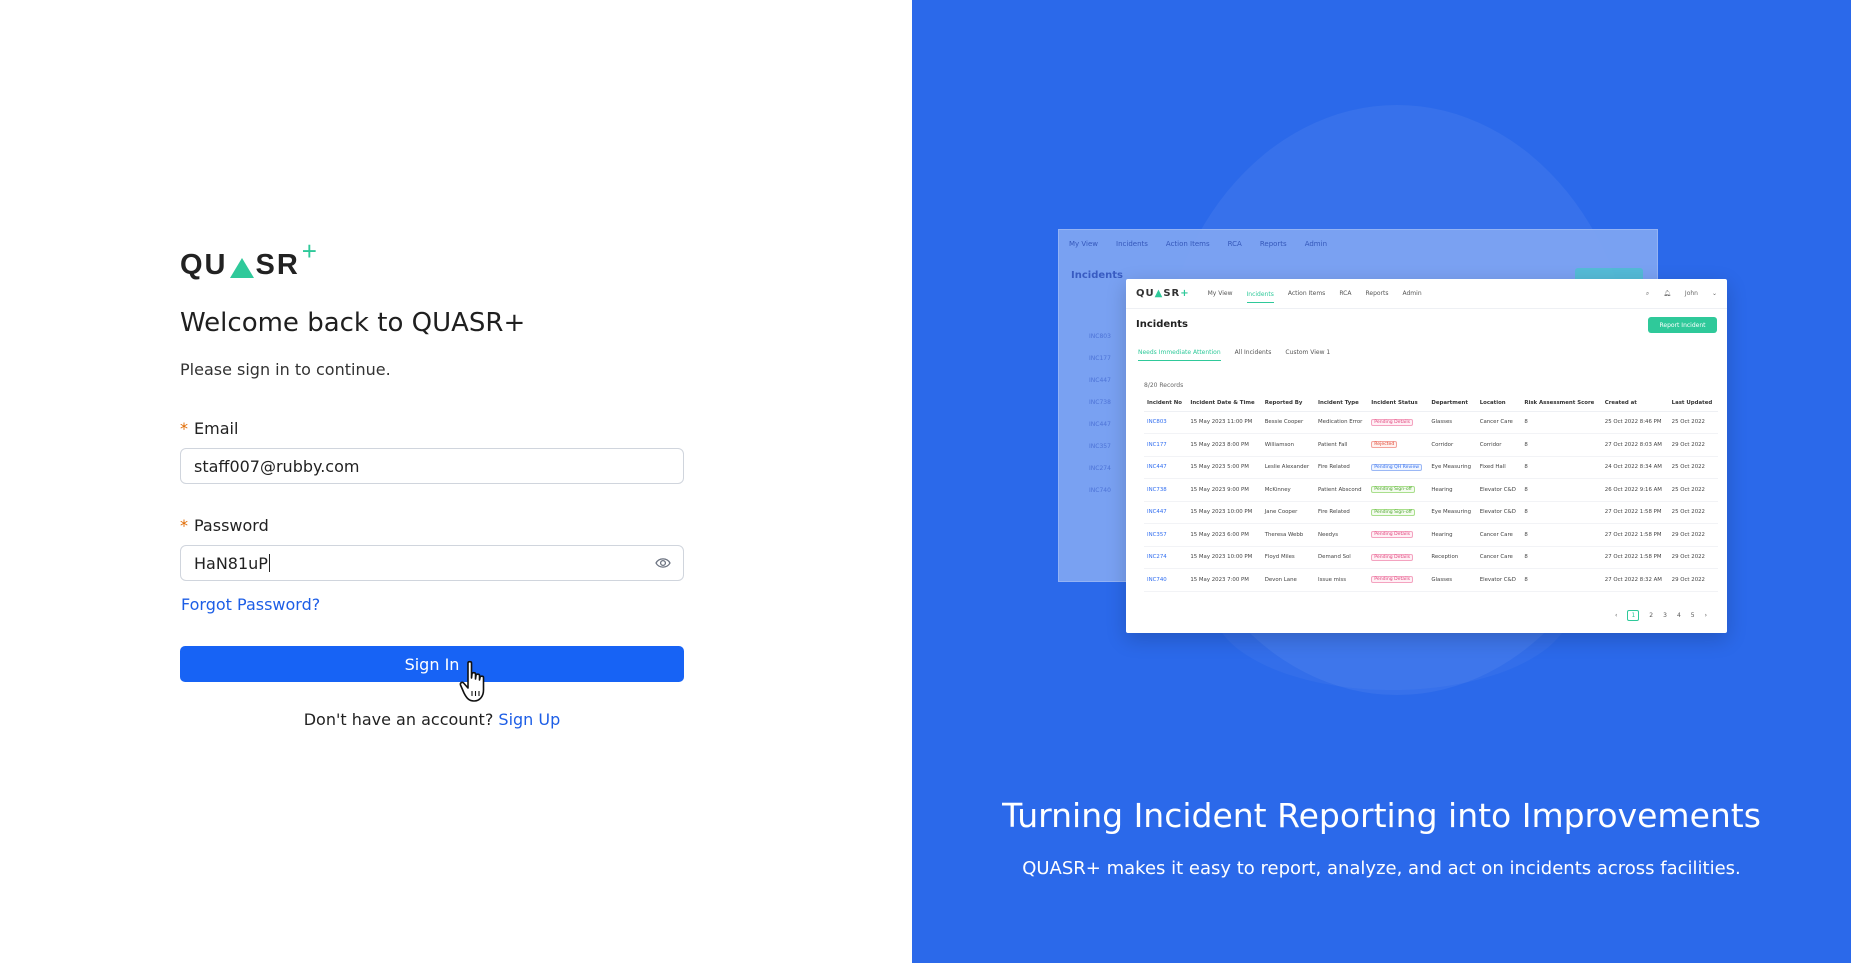  I want to click on preview-table-cell: Demand Sol, so click(1342, 557).